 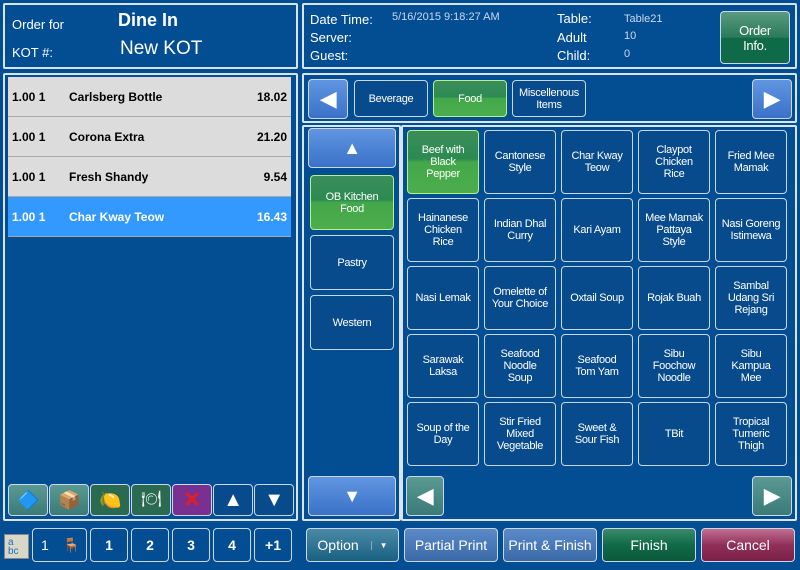 What do you see at coordinates (443, 434) in the screenshot?
I see `menu-item-button: Soup of the Day` at bounding box center [443, 434].